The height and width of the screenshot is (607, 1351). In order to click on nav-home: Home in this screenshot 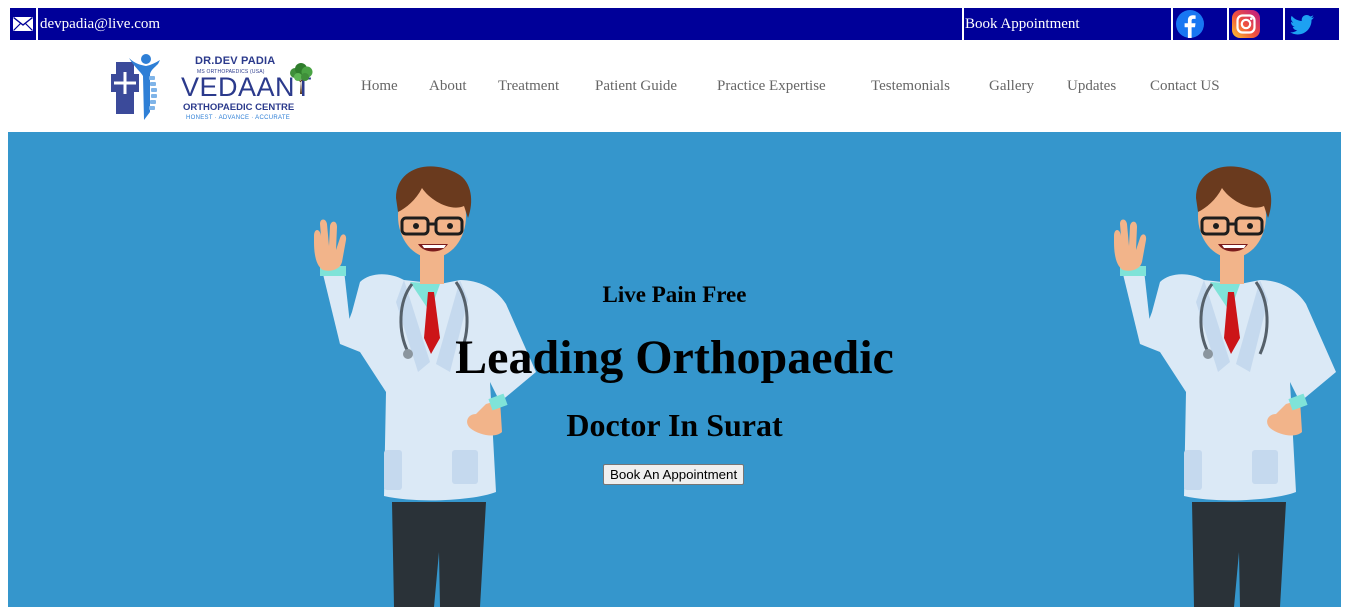, I will do `click(379, 86)`.